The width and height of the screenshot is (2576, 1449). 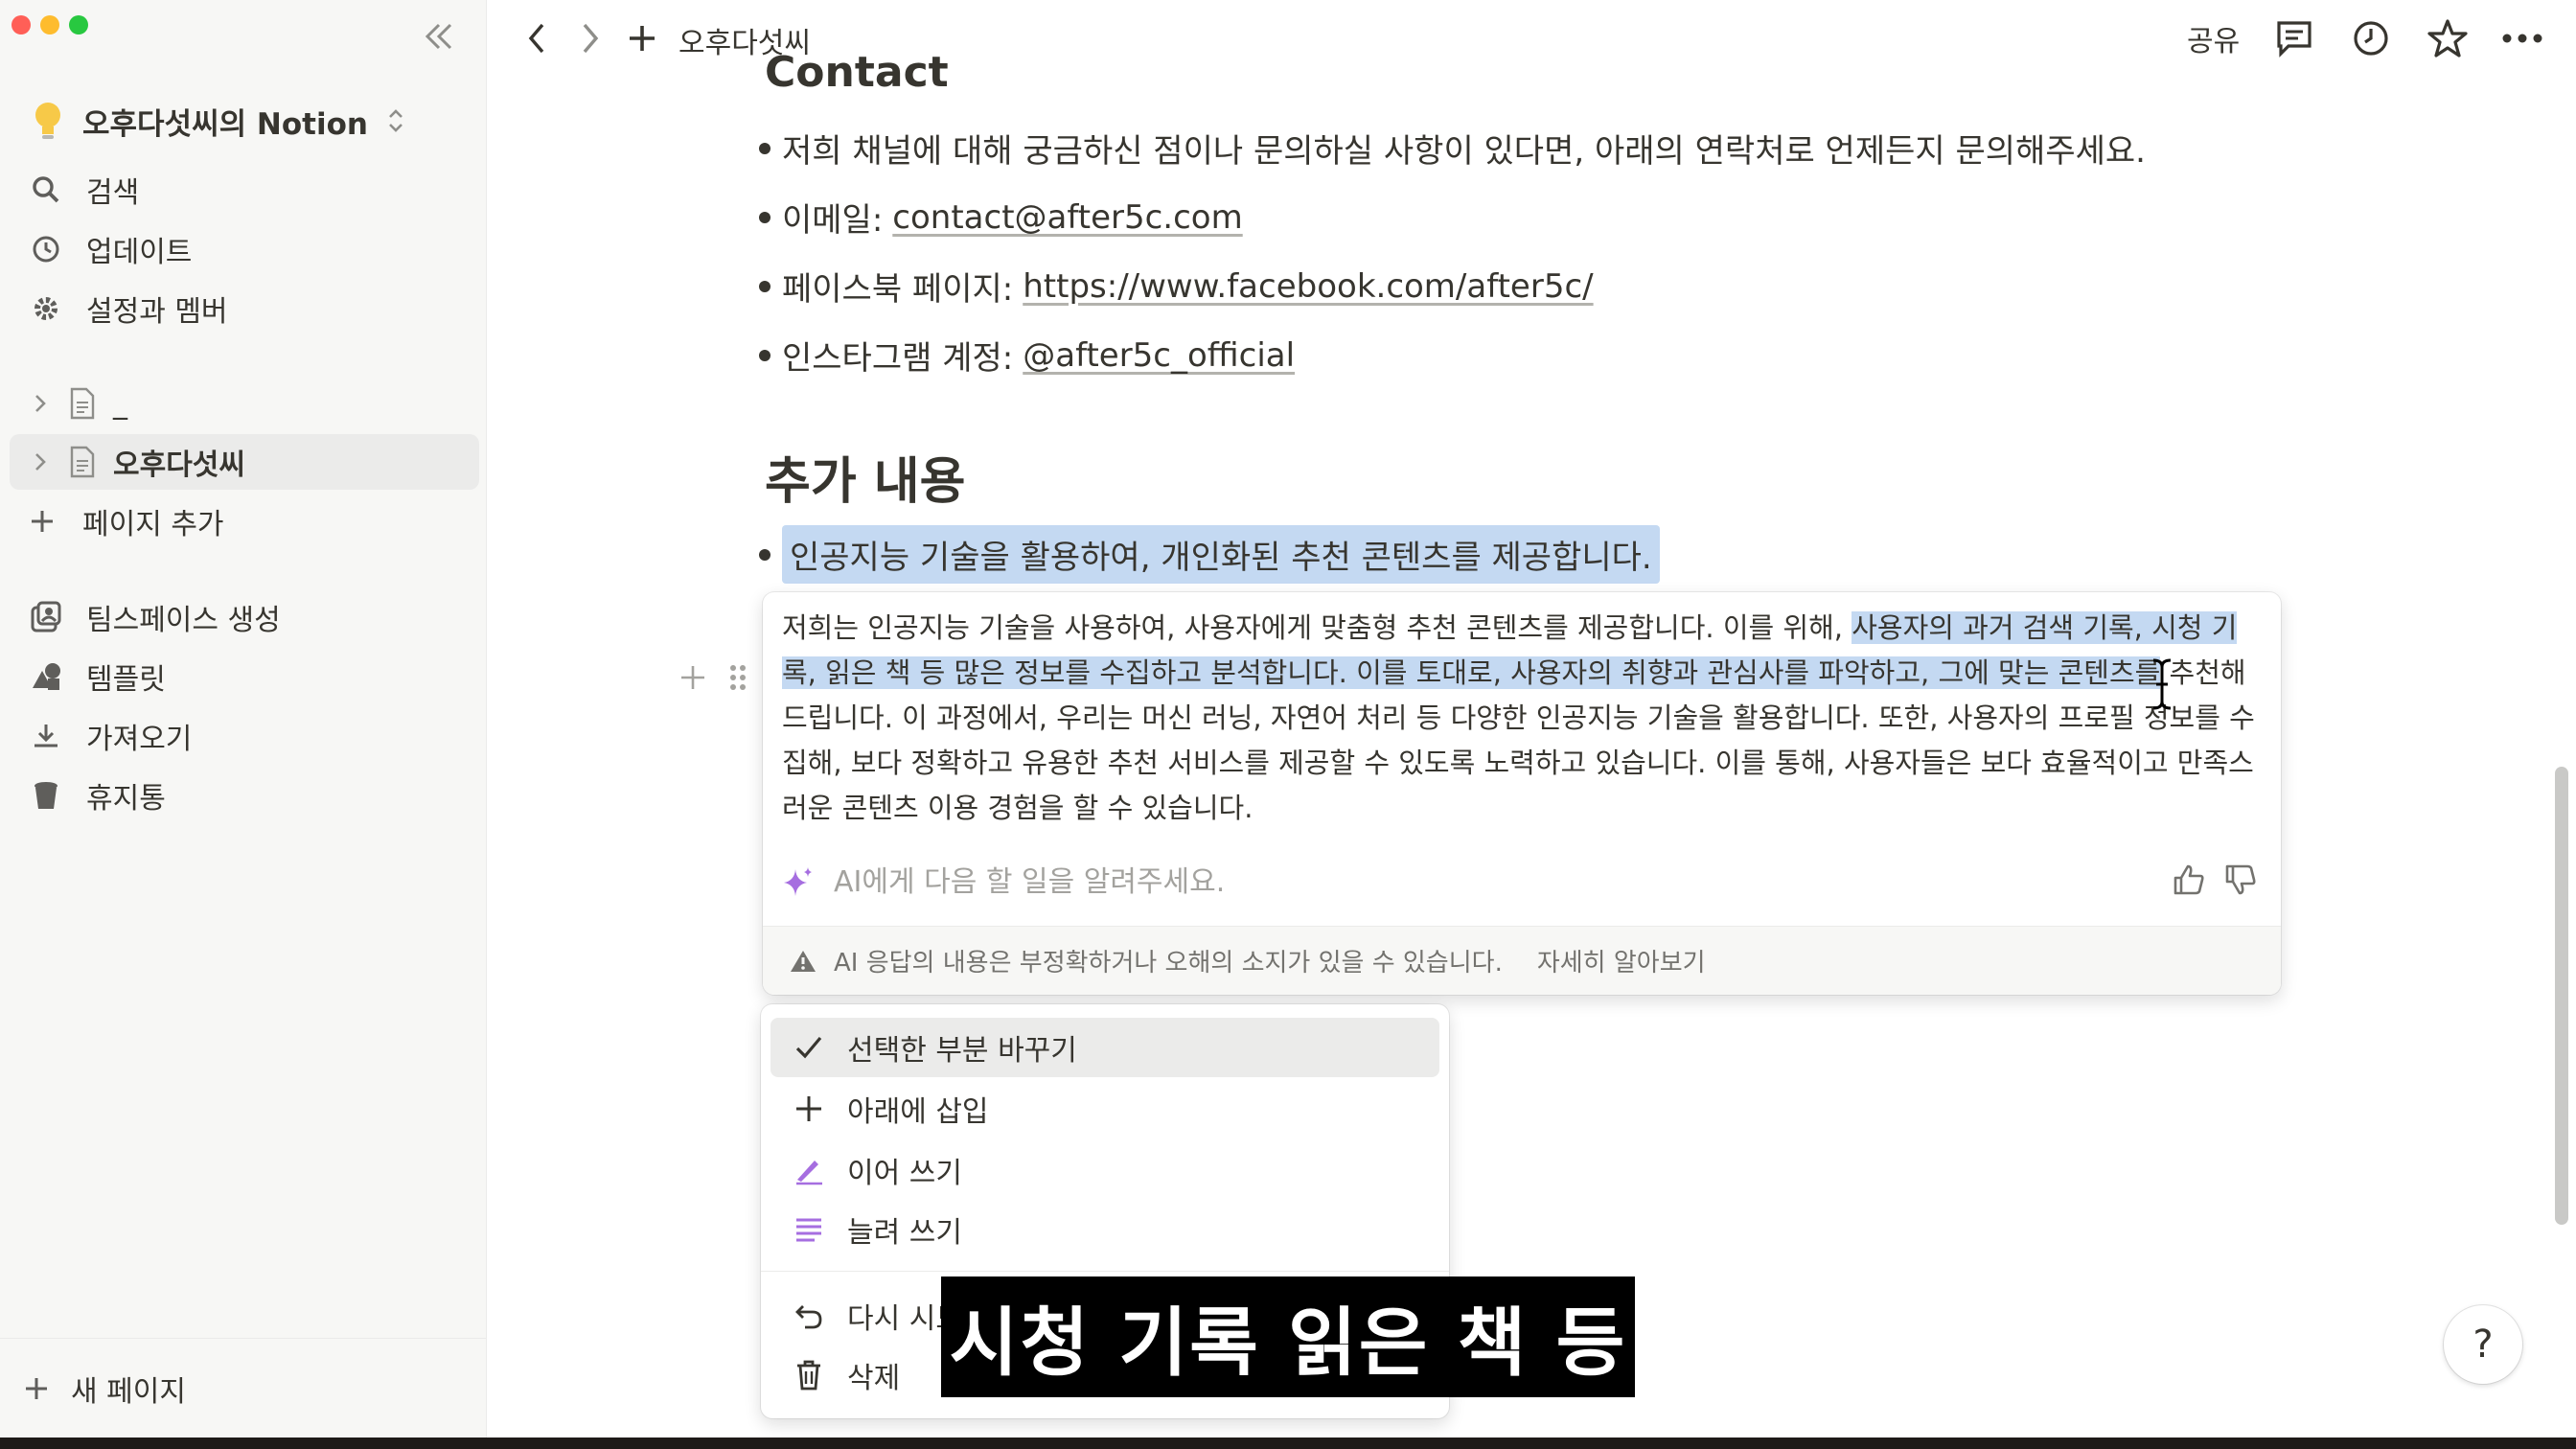 I want to click on sidebar-item-teamspace: 팀스페이스 생성, so click(x=249, y=617).